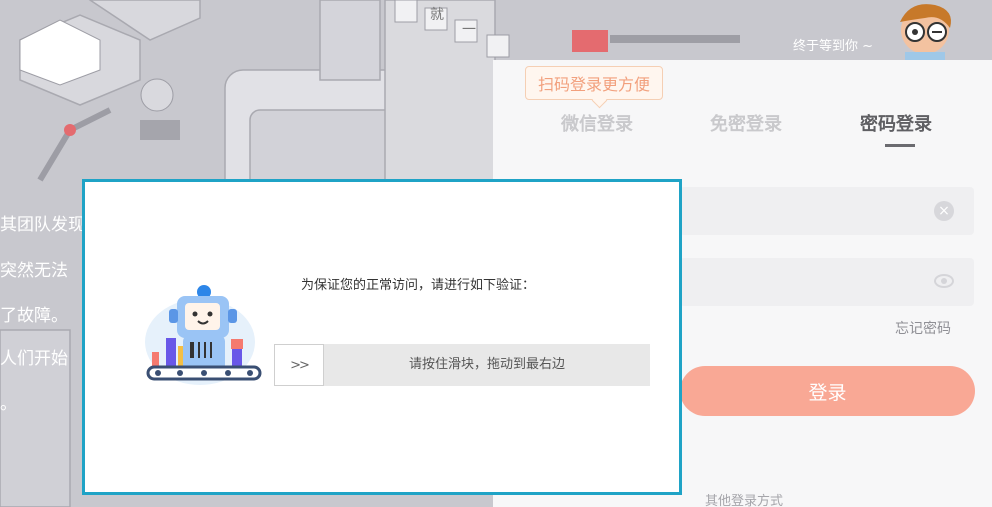 The image size is (992, 507). Describe the element at coordinates (827, 282) in the screenshot. I see `password-field` at that location.